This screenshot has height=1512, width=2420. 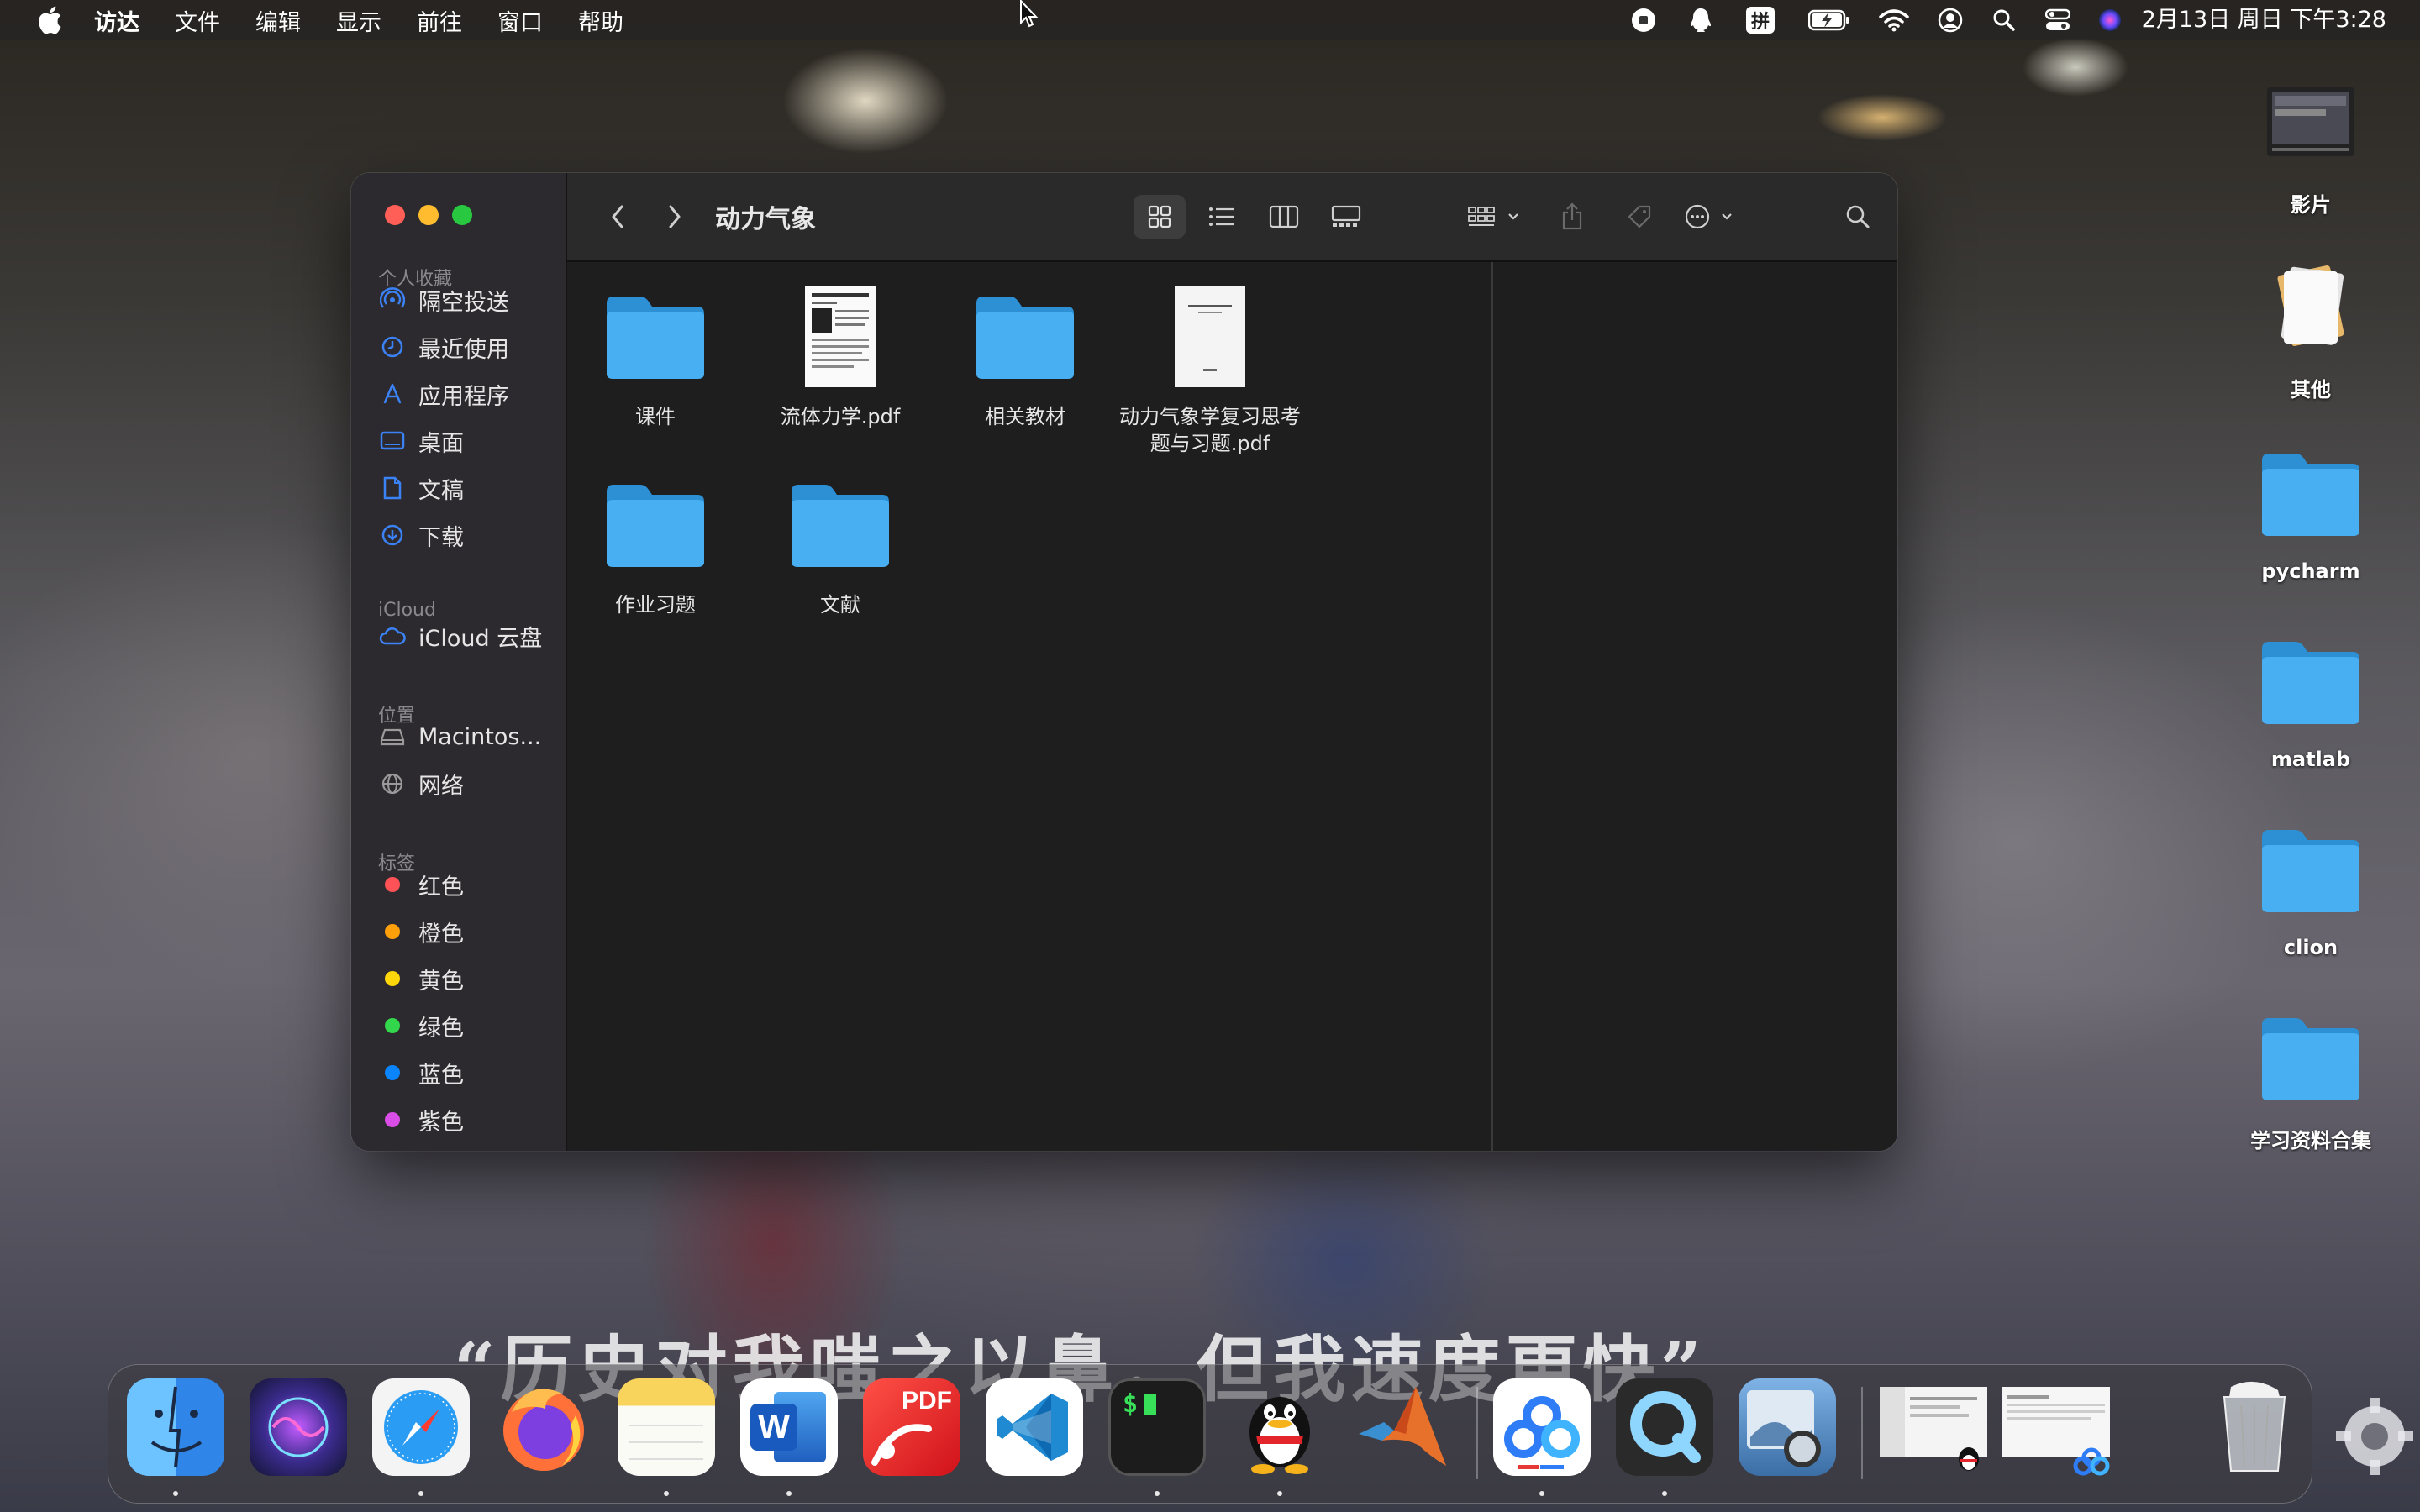 What do you see at coordinates (1858, 217) in the screenshot?
I see `search-button` at bounding box center [1858, 217].